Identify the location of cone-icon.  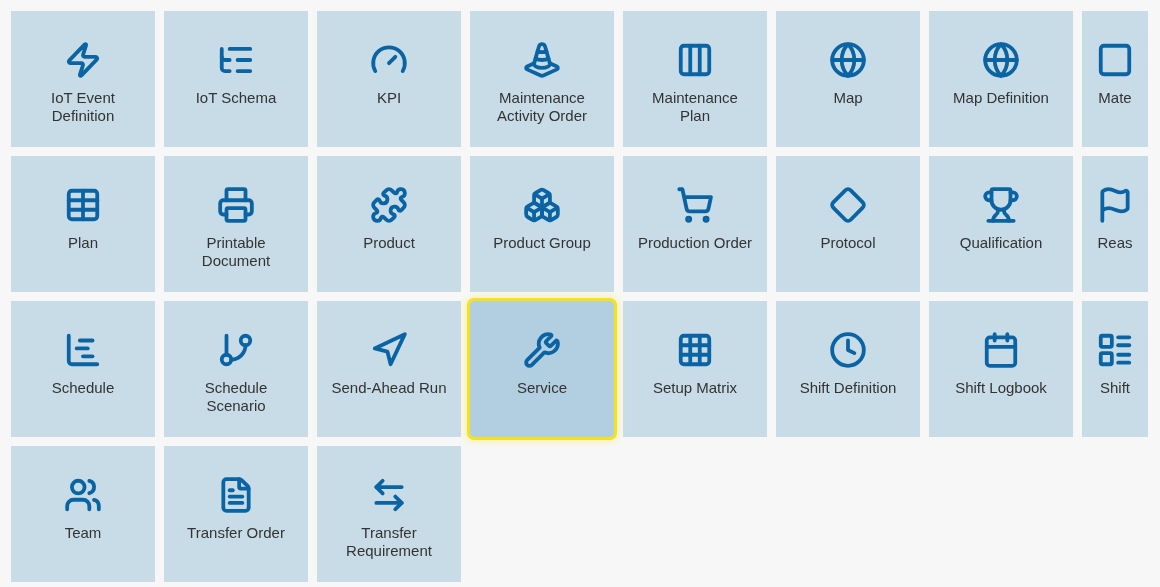
(542, 60).